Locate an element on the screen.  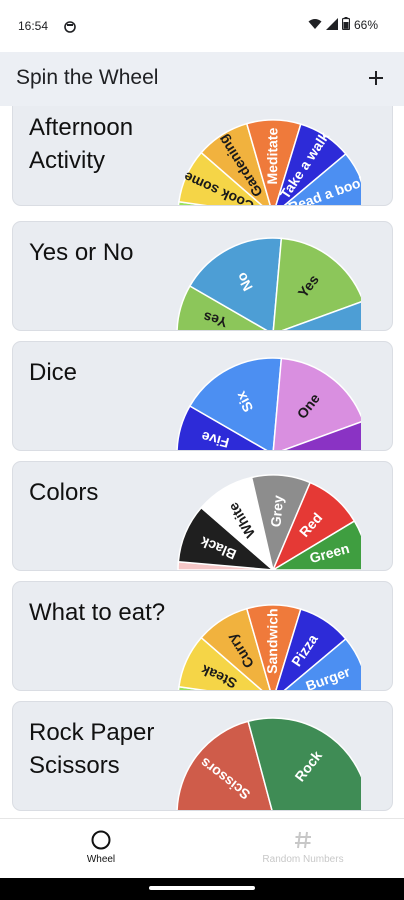
system-gesture-bar is located at coordinates (202, 889).